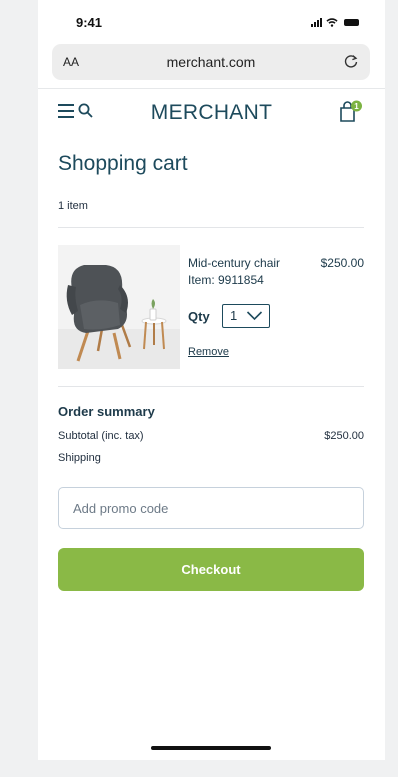  I want to click on url-bar: AA merchant.com, so click(211, 62).